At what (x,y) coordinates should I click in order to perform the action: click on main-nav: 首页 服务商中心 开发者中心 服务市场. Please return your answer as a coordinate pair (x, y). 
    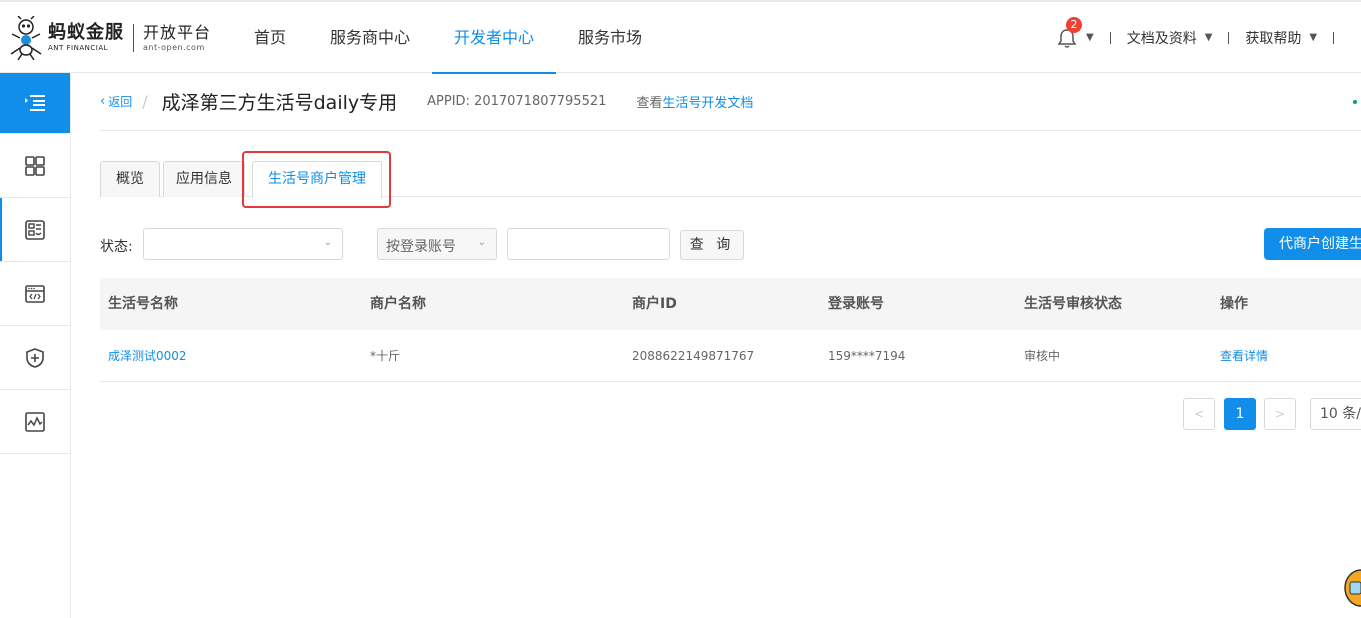
    Looking at the image, I should click on (448, 38).